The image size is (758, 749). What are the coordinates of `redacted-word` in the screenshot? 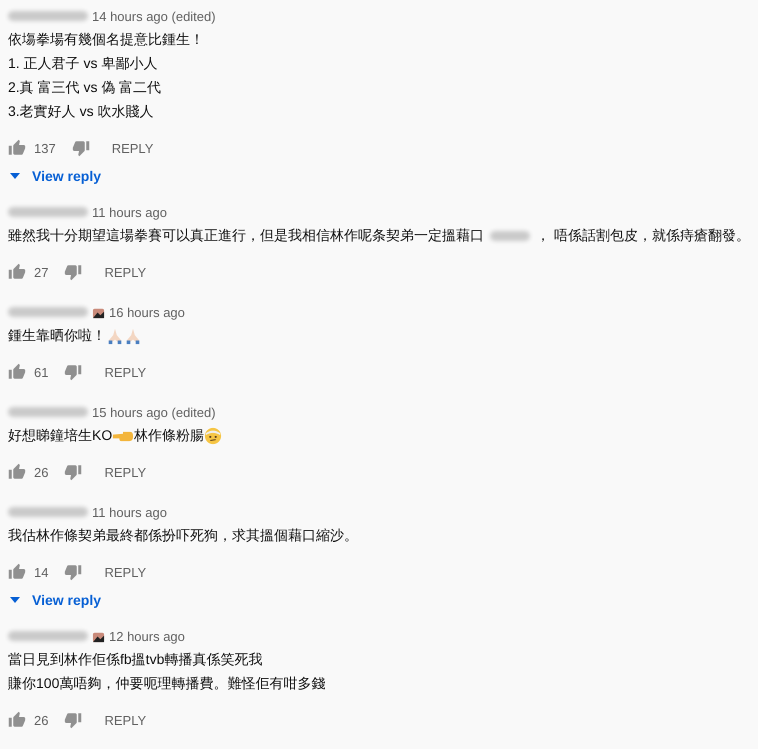 It's located at (510, 236).